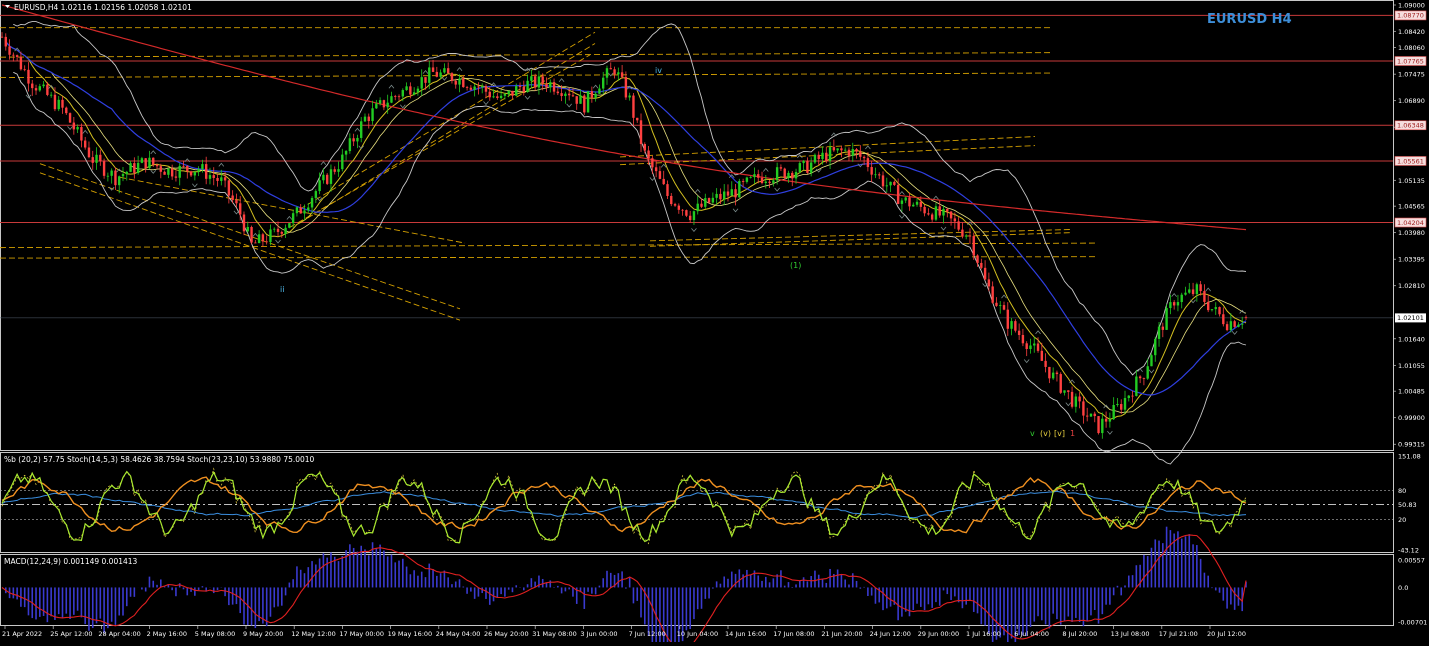 This screenshot has height=646, width=1429. I want to click on time-tick-label: 3 Jun 00:00, so click(598, 634).